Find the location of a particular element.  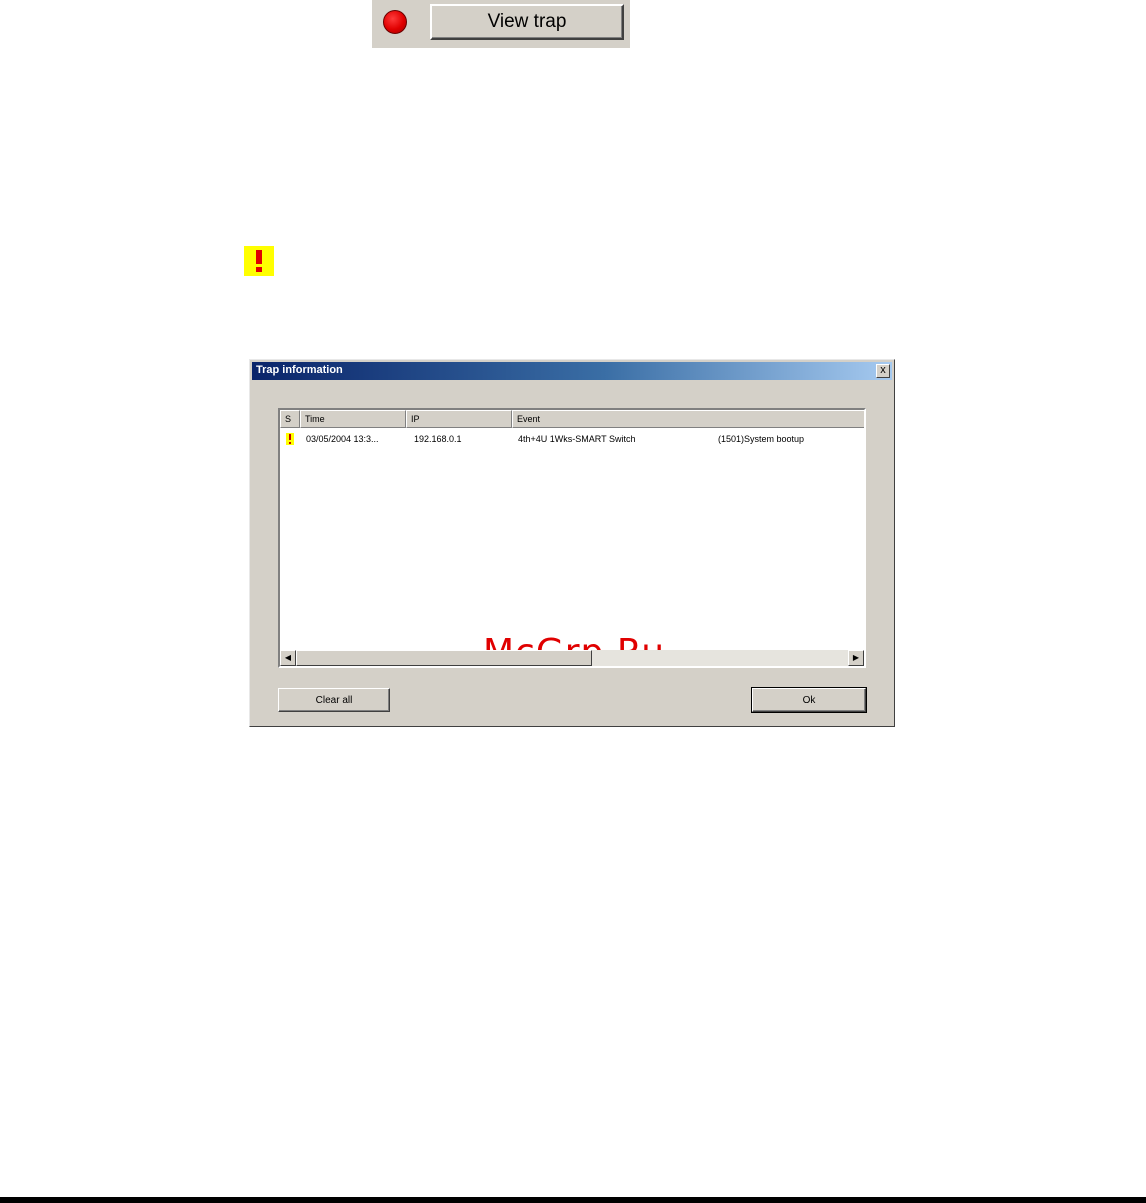

trap-status-indicator-icon is located at coordinates (395, 22).